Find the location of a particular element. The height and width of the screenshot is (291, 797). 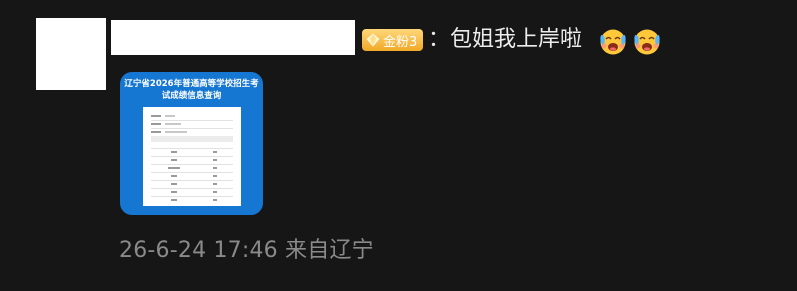

thumbnail-title-line2: 试成绩信息查询 is located at coordinates (191, 96).